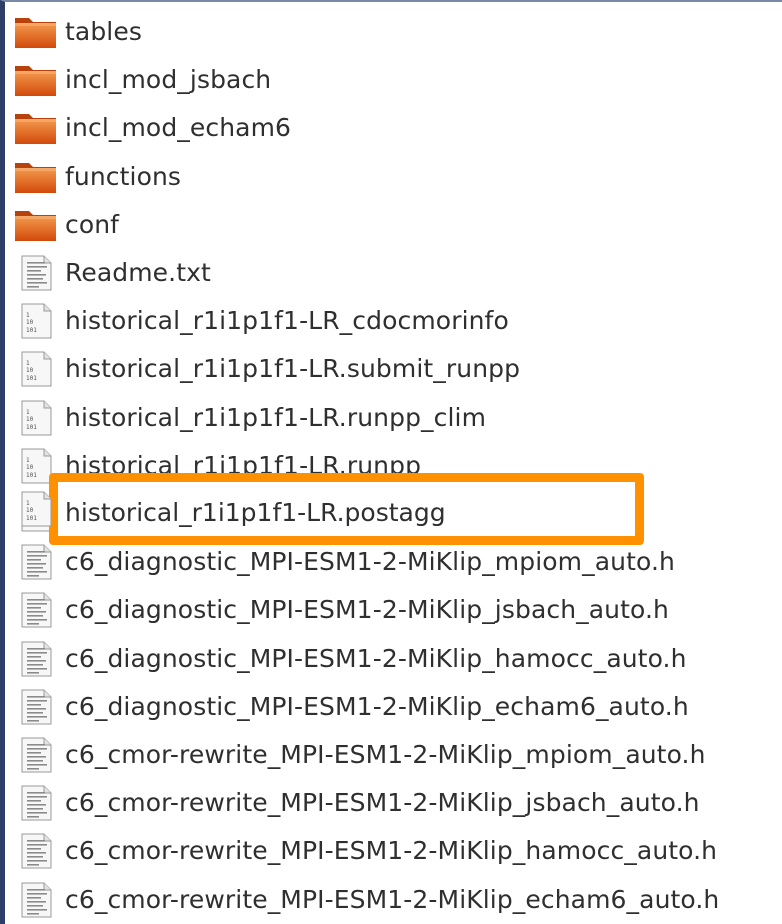 This screenshot has height=924, width=782. Describe the element at coordinates (287, 321) in the screenshot. I see `file-name-label: historical_r1i1p1f1-LR_cdocmorinfo` at that location.